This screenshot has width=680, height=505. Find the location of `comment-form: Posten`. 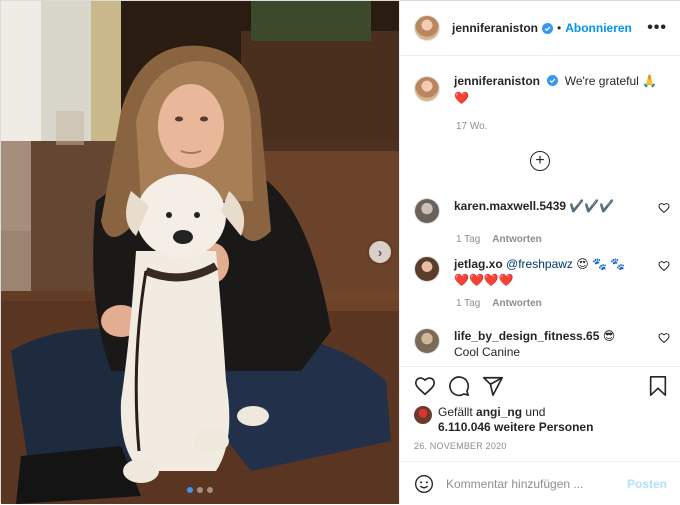

comment-form: Posten is located at coordinates (540, 483).